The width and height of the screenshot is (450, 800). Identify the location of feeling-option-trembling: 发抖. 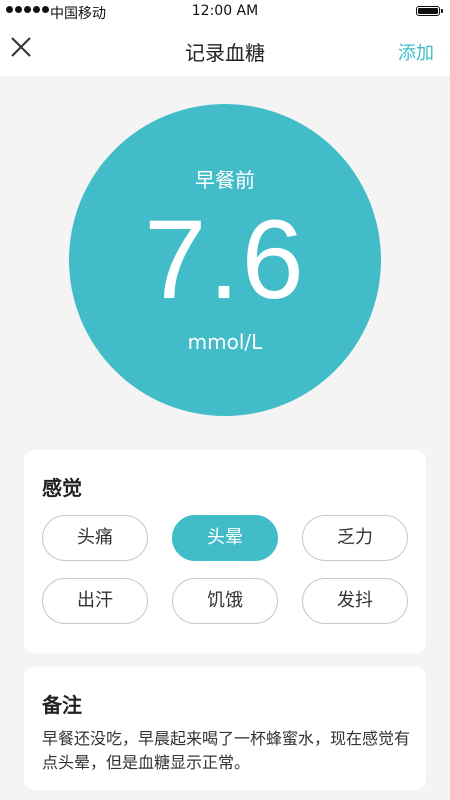
(355, 601).